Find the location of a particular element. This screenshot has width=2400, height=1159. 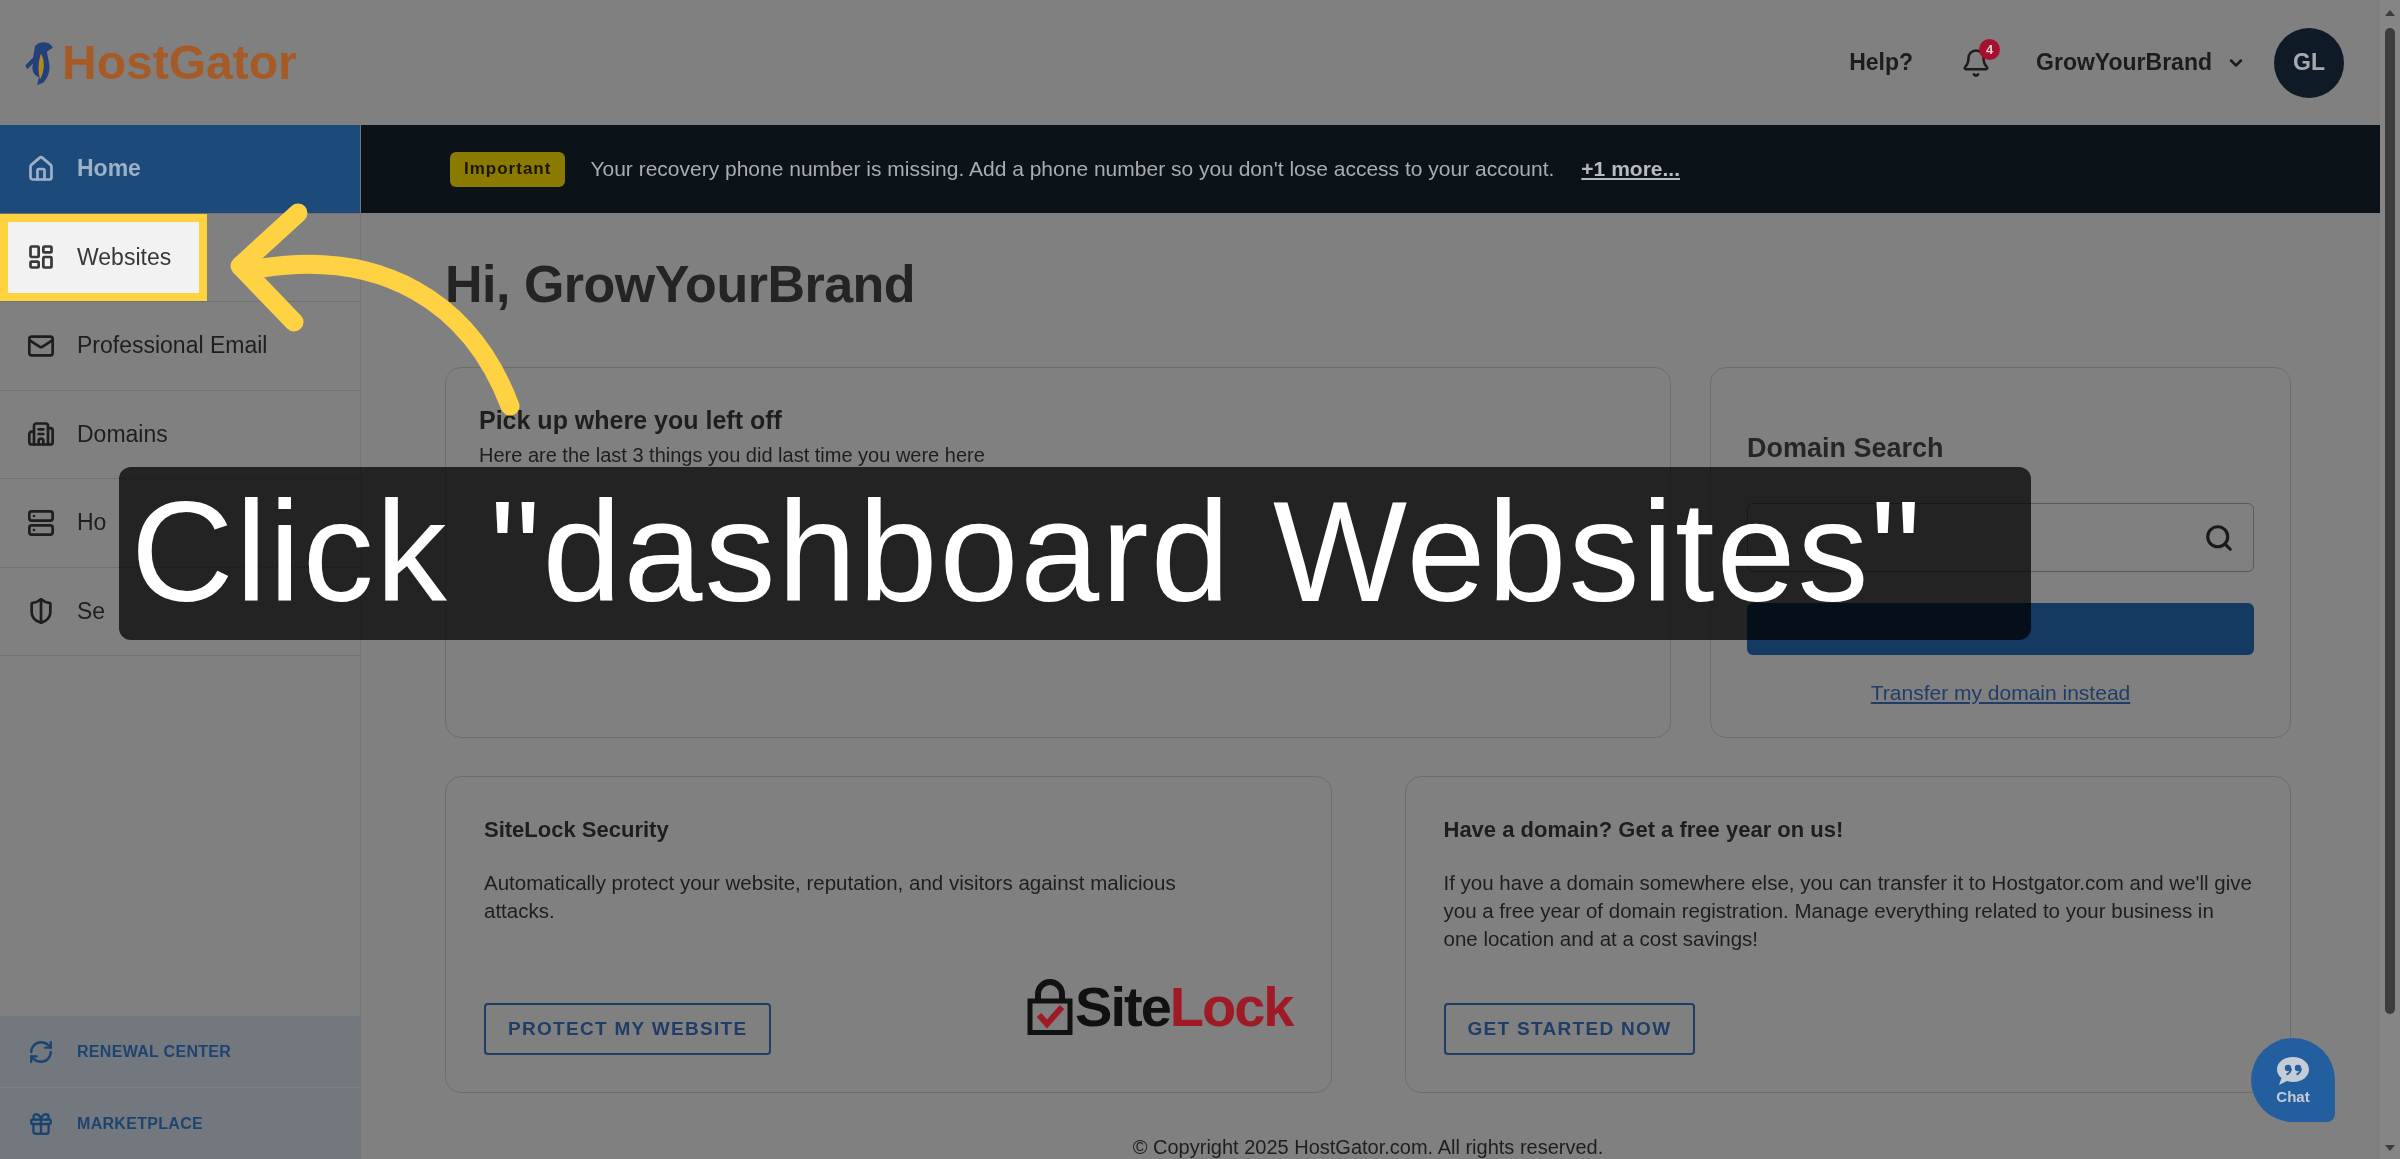

scroll-up-icon is located at coordinates (2390, 13).